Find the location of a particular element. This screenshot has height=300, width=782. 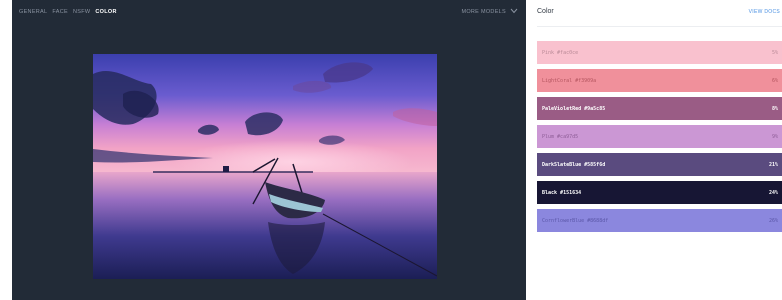

more-models-dropdown: MORE MODELS is located at coordinates (489, 12).